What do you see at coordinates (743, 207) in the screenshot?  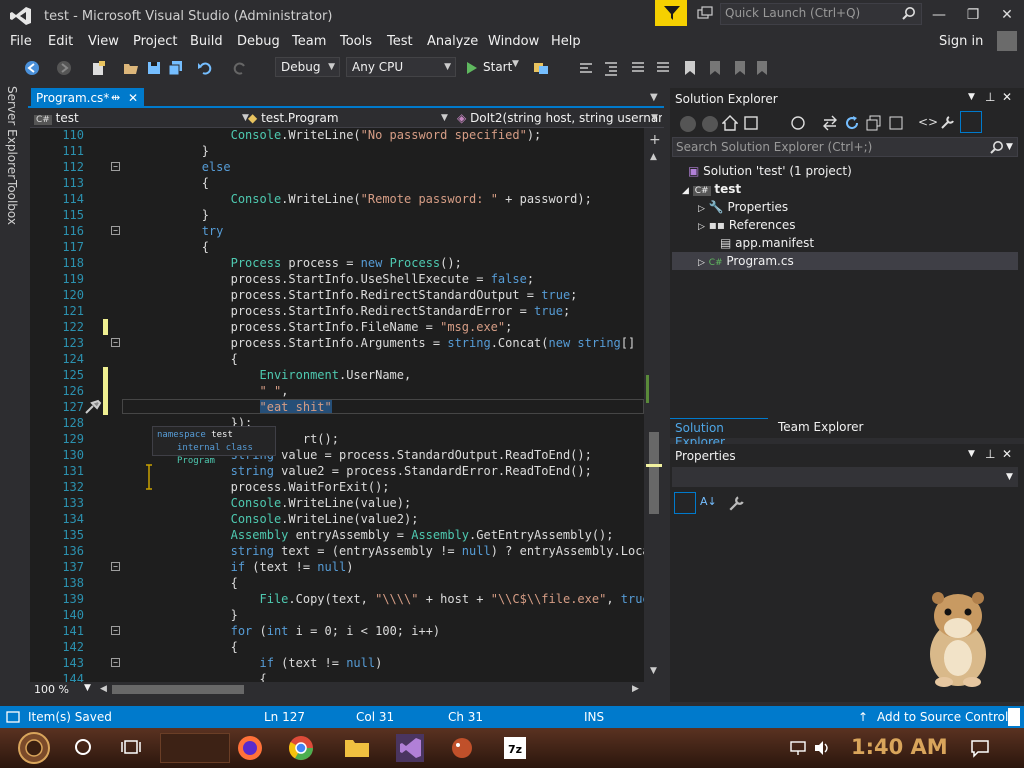 I see `tree-item-properties: ▷ 🔧 Properties` at bounding box center [743, 207].